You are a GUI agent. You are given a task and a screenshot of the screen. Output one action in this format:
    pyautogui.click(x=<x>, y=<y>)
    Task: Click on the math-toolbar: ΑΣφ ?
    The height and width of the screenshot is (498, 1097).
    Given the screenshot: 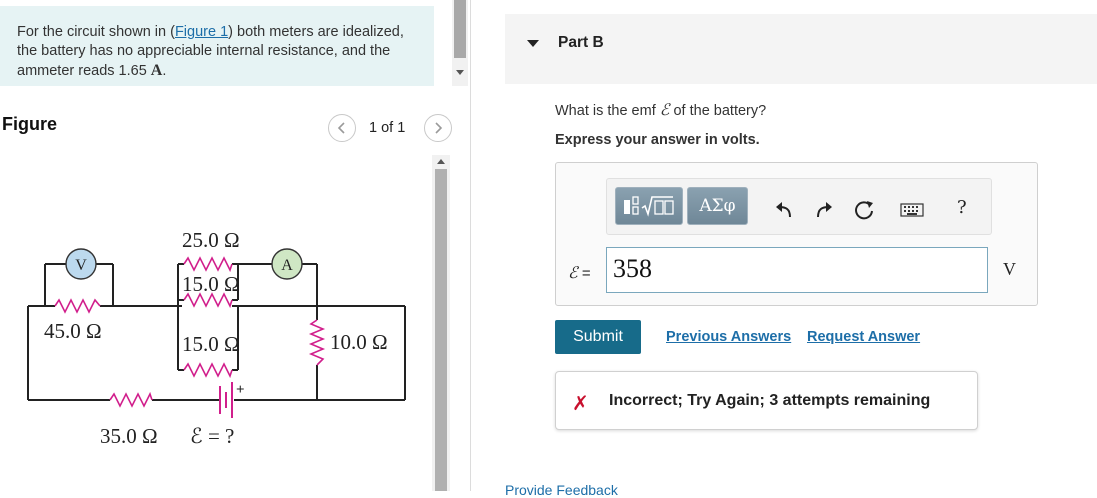 What is the action you would take?
    pyautogui.click(x=799, y=206)
    